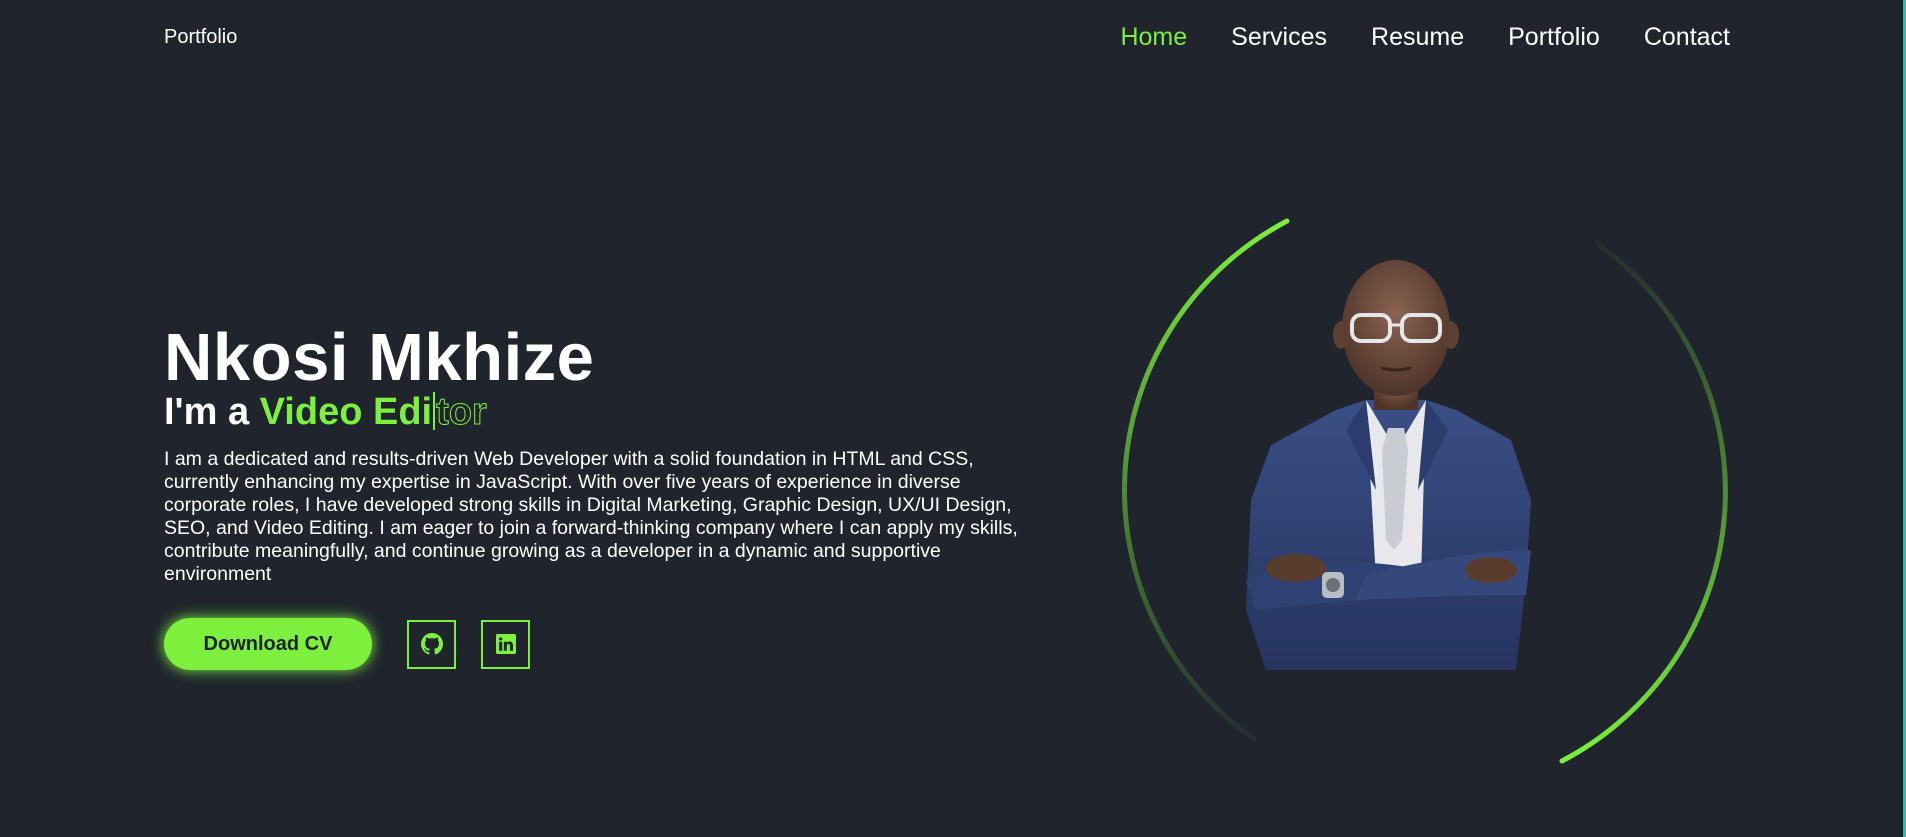 Image resolution: width=1906 pixels, height=837 pixels. I want to click on main-nav: Home Services Resume Portfolio Contact, so click(1425, 37).